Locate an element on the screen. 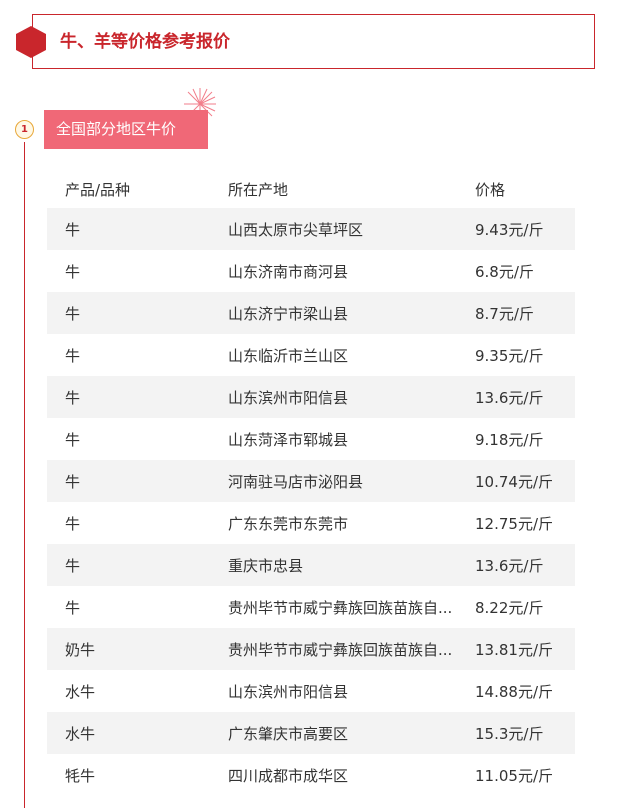  cell-origin: 重庆市忠县 is located at coordinates (266, 565).